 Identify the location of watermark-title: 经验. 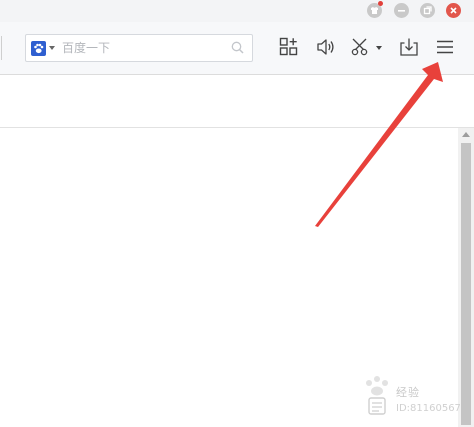
(408, 392).